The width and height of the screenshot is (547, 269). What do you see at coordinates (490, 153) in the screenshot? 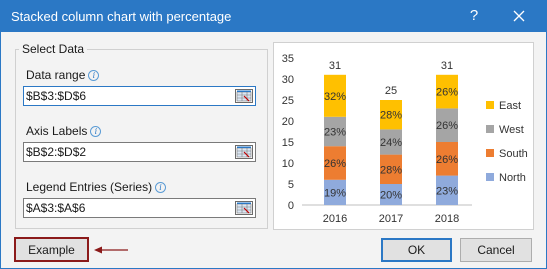
I see `legend-swatch-south` at bounding box center [490, 153].